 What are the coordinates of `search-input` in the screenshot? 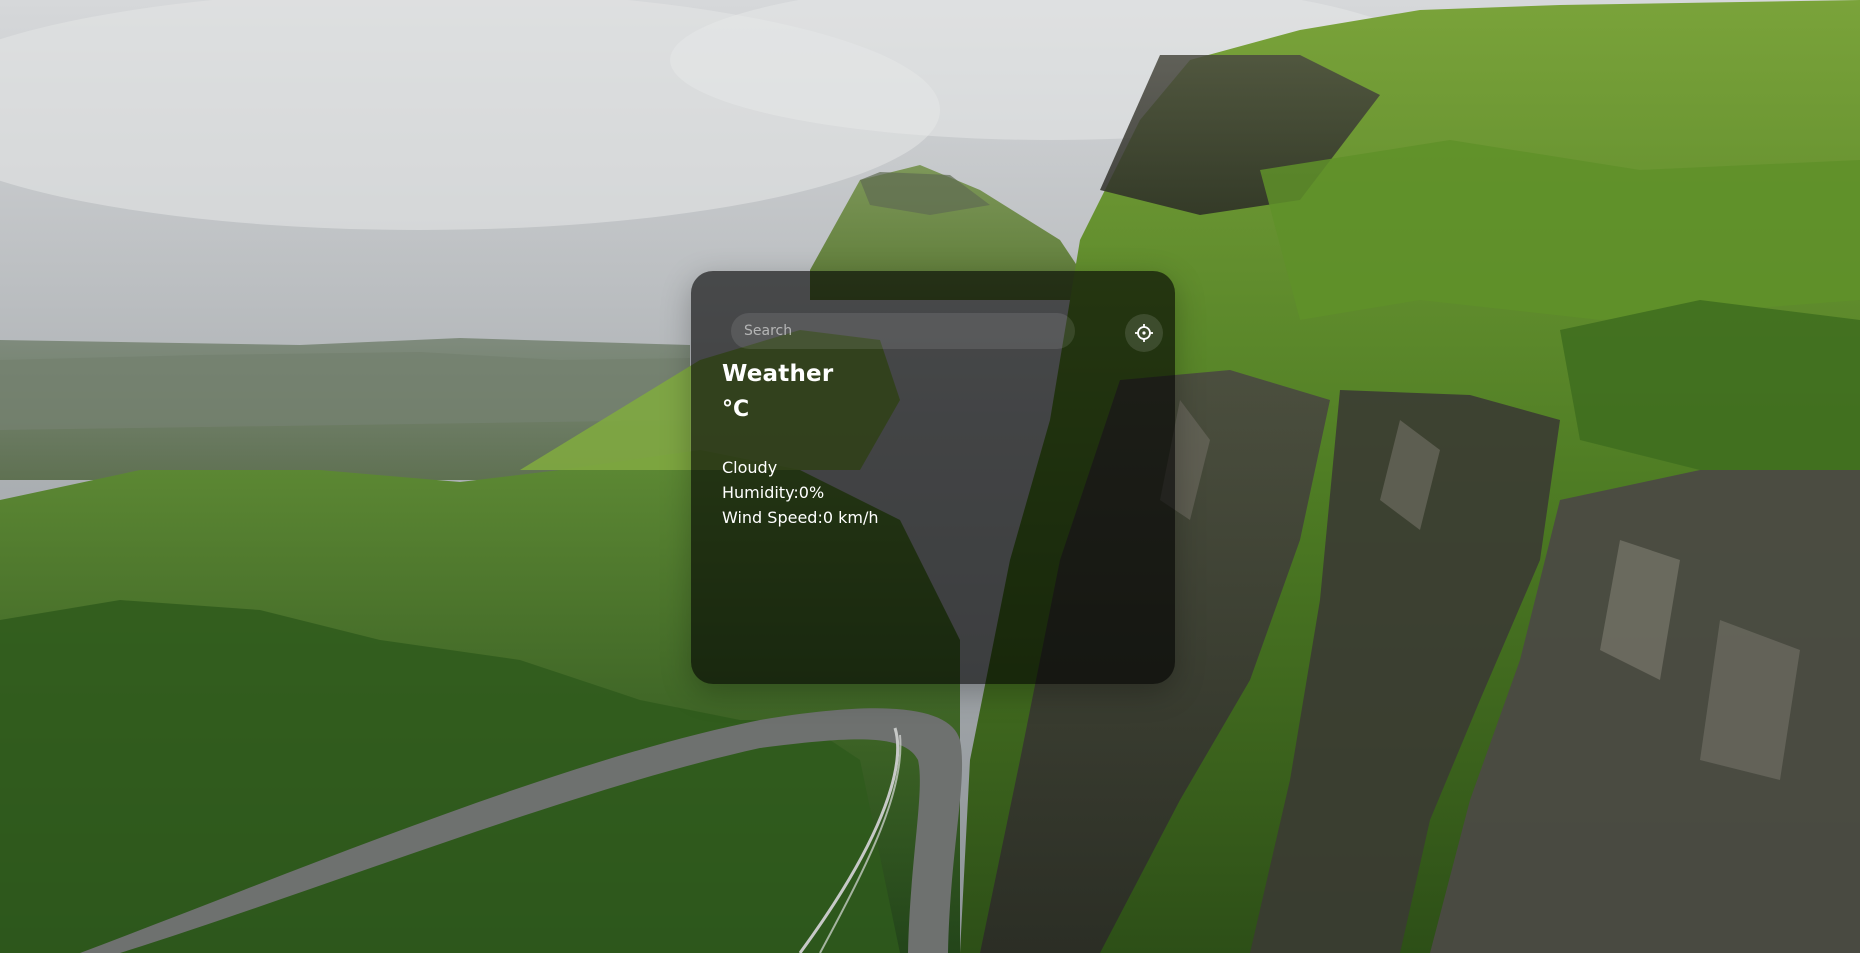 It's located at (903, 331).